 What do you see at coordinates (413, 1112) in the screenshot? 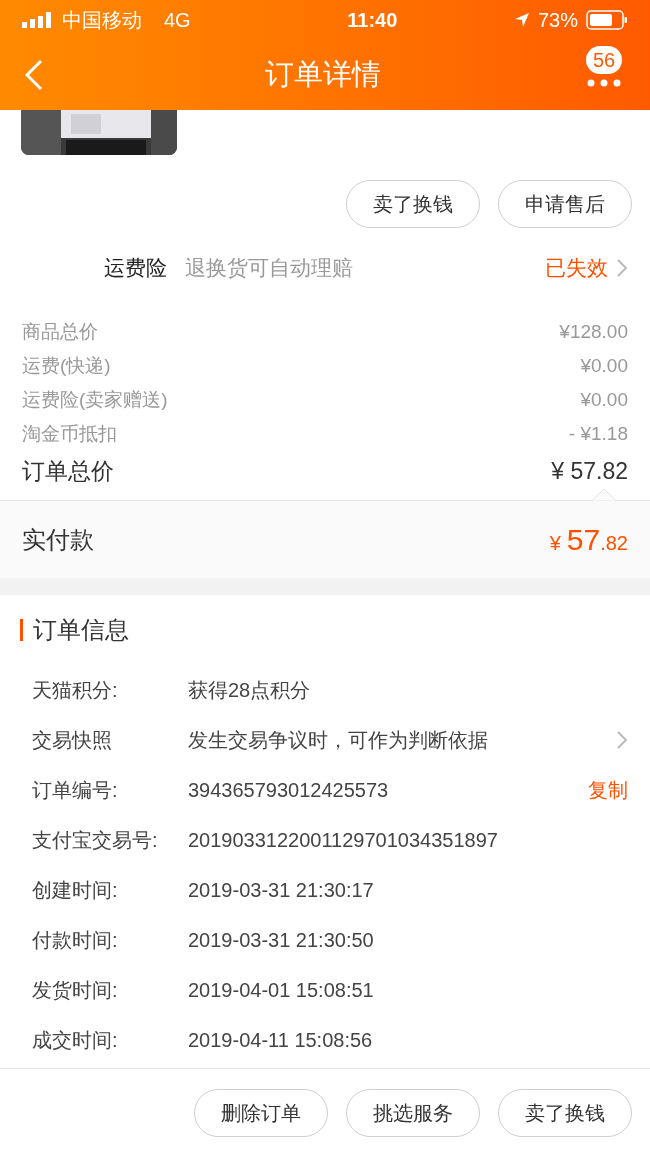
I see `action-button: 挑选服务` at bounding box center [413, 1112].